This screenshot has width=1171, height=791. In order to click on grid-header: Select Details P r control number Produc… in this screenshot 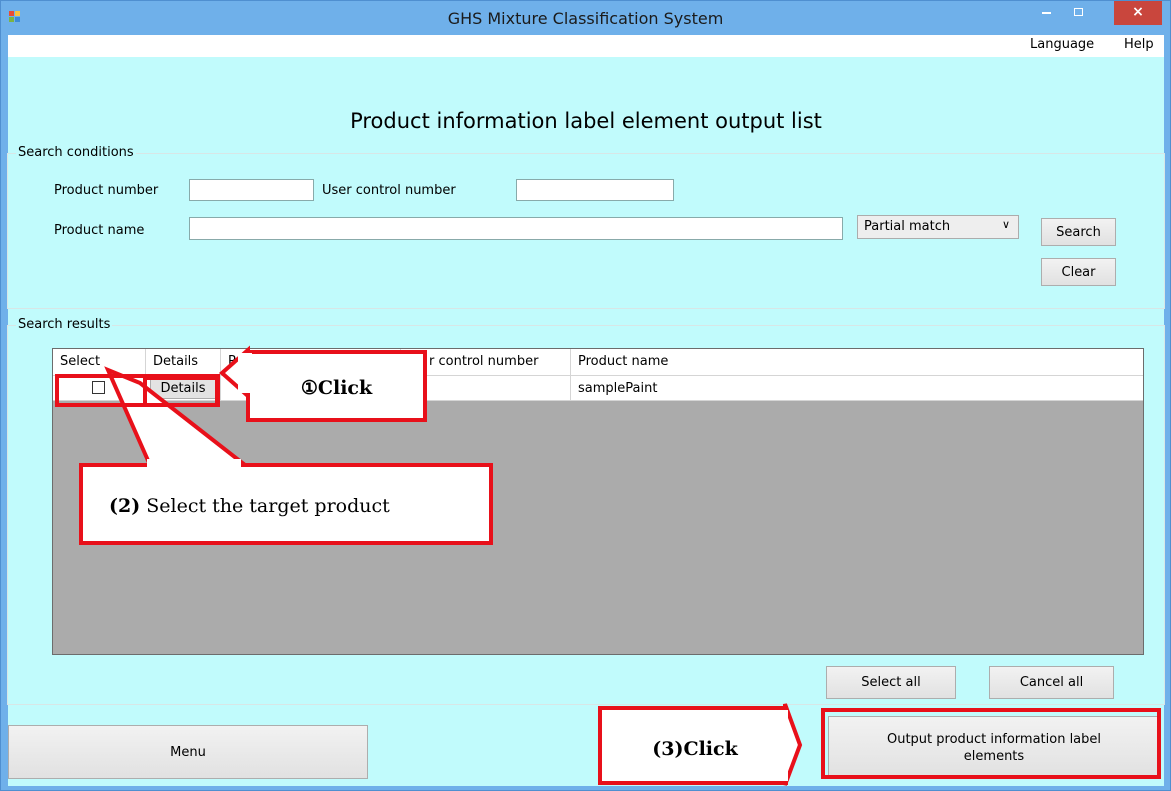, I will do `click(598, 362)`.